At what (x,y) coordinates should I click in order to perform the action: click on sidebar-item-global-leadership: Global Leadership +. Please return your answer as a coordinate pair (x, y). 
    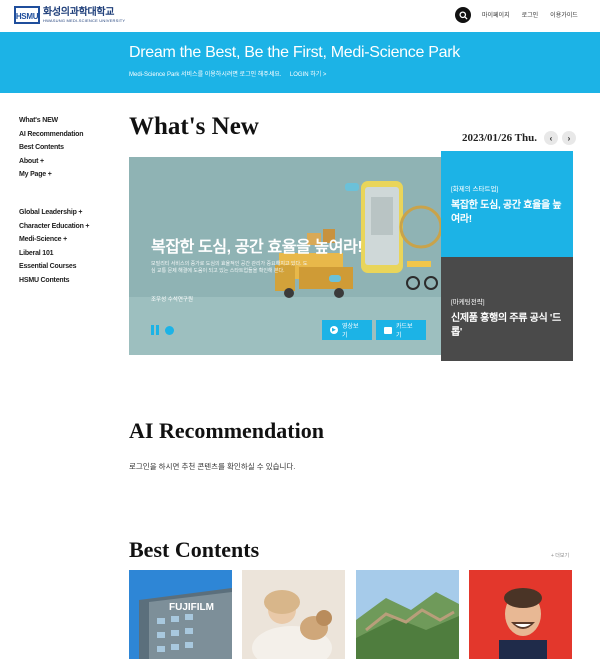
    Looking at the image, I should click on (54, 213).